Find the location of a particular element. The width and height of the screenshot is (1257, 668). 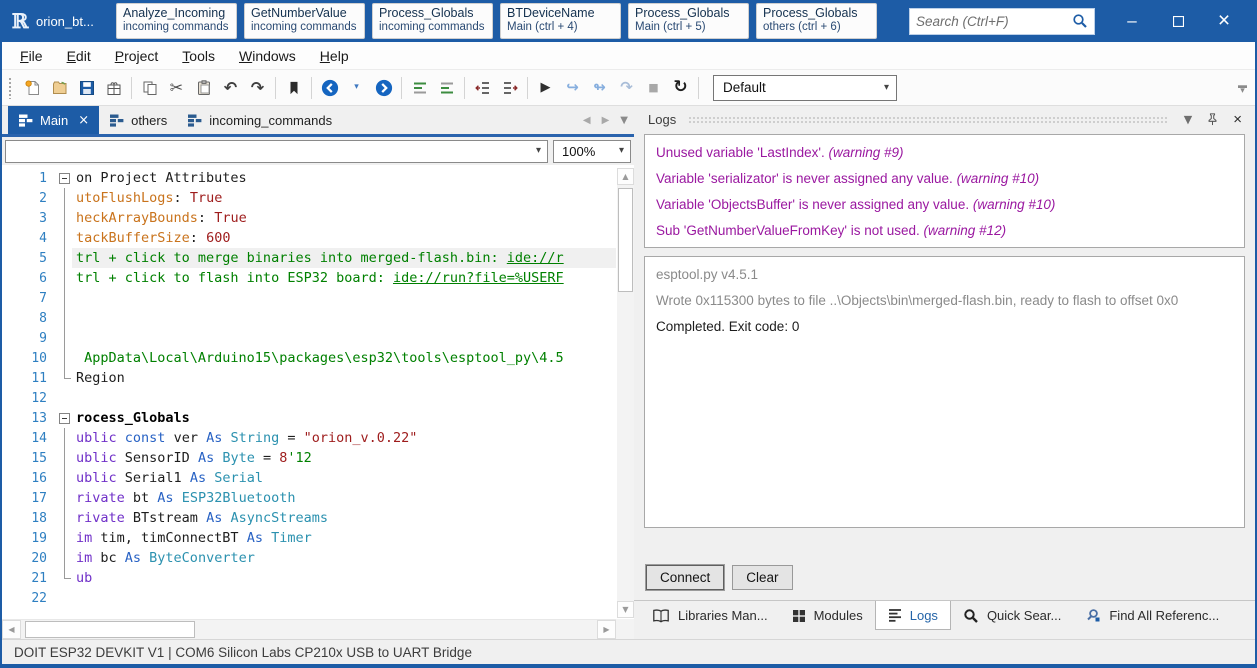

nav-back-menu-icon: ▾ is located at coordinates (356, 88).